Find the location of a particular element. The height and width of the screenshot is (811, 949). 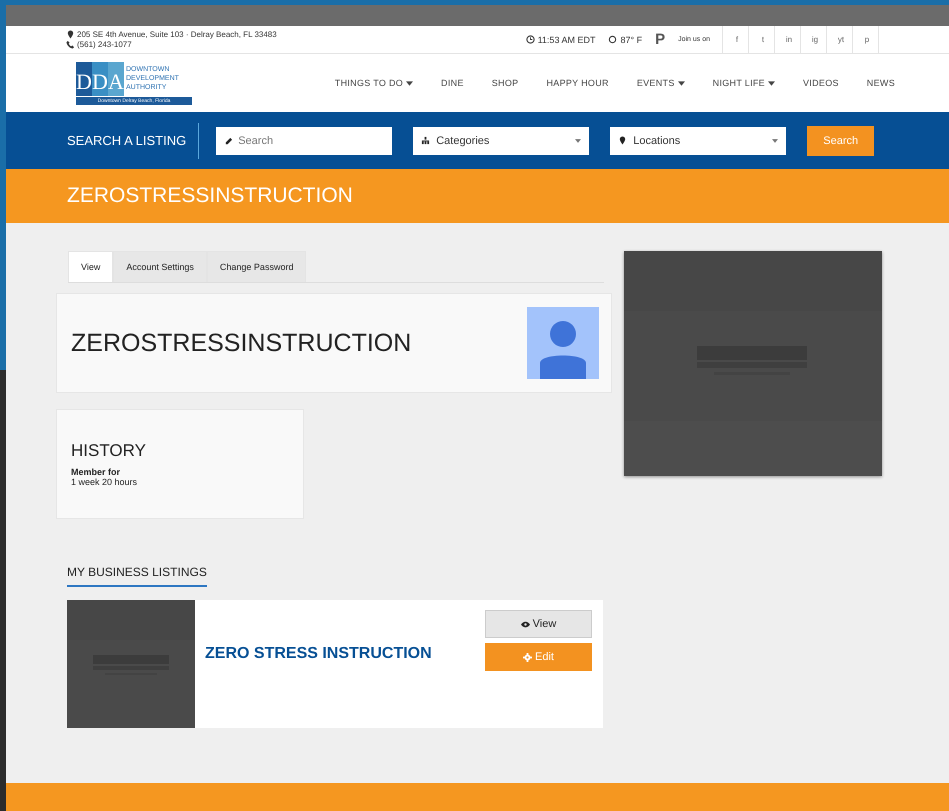

listing-name-link: ZERO STRESS INSTRUCTION is located at coordinates (318, 654).